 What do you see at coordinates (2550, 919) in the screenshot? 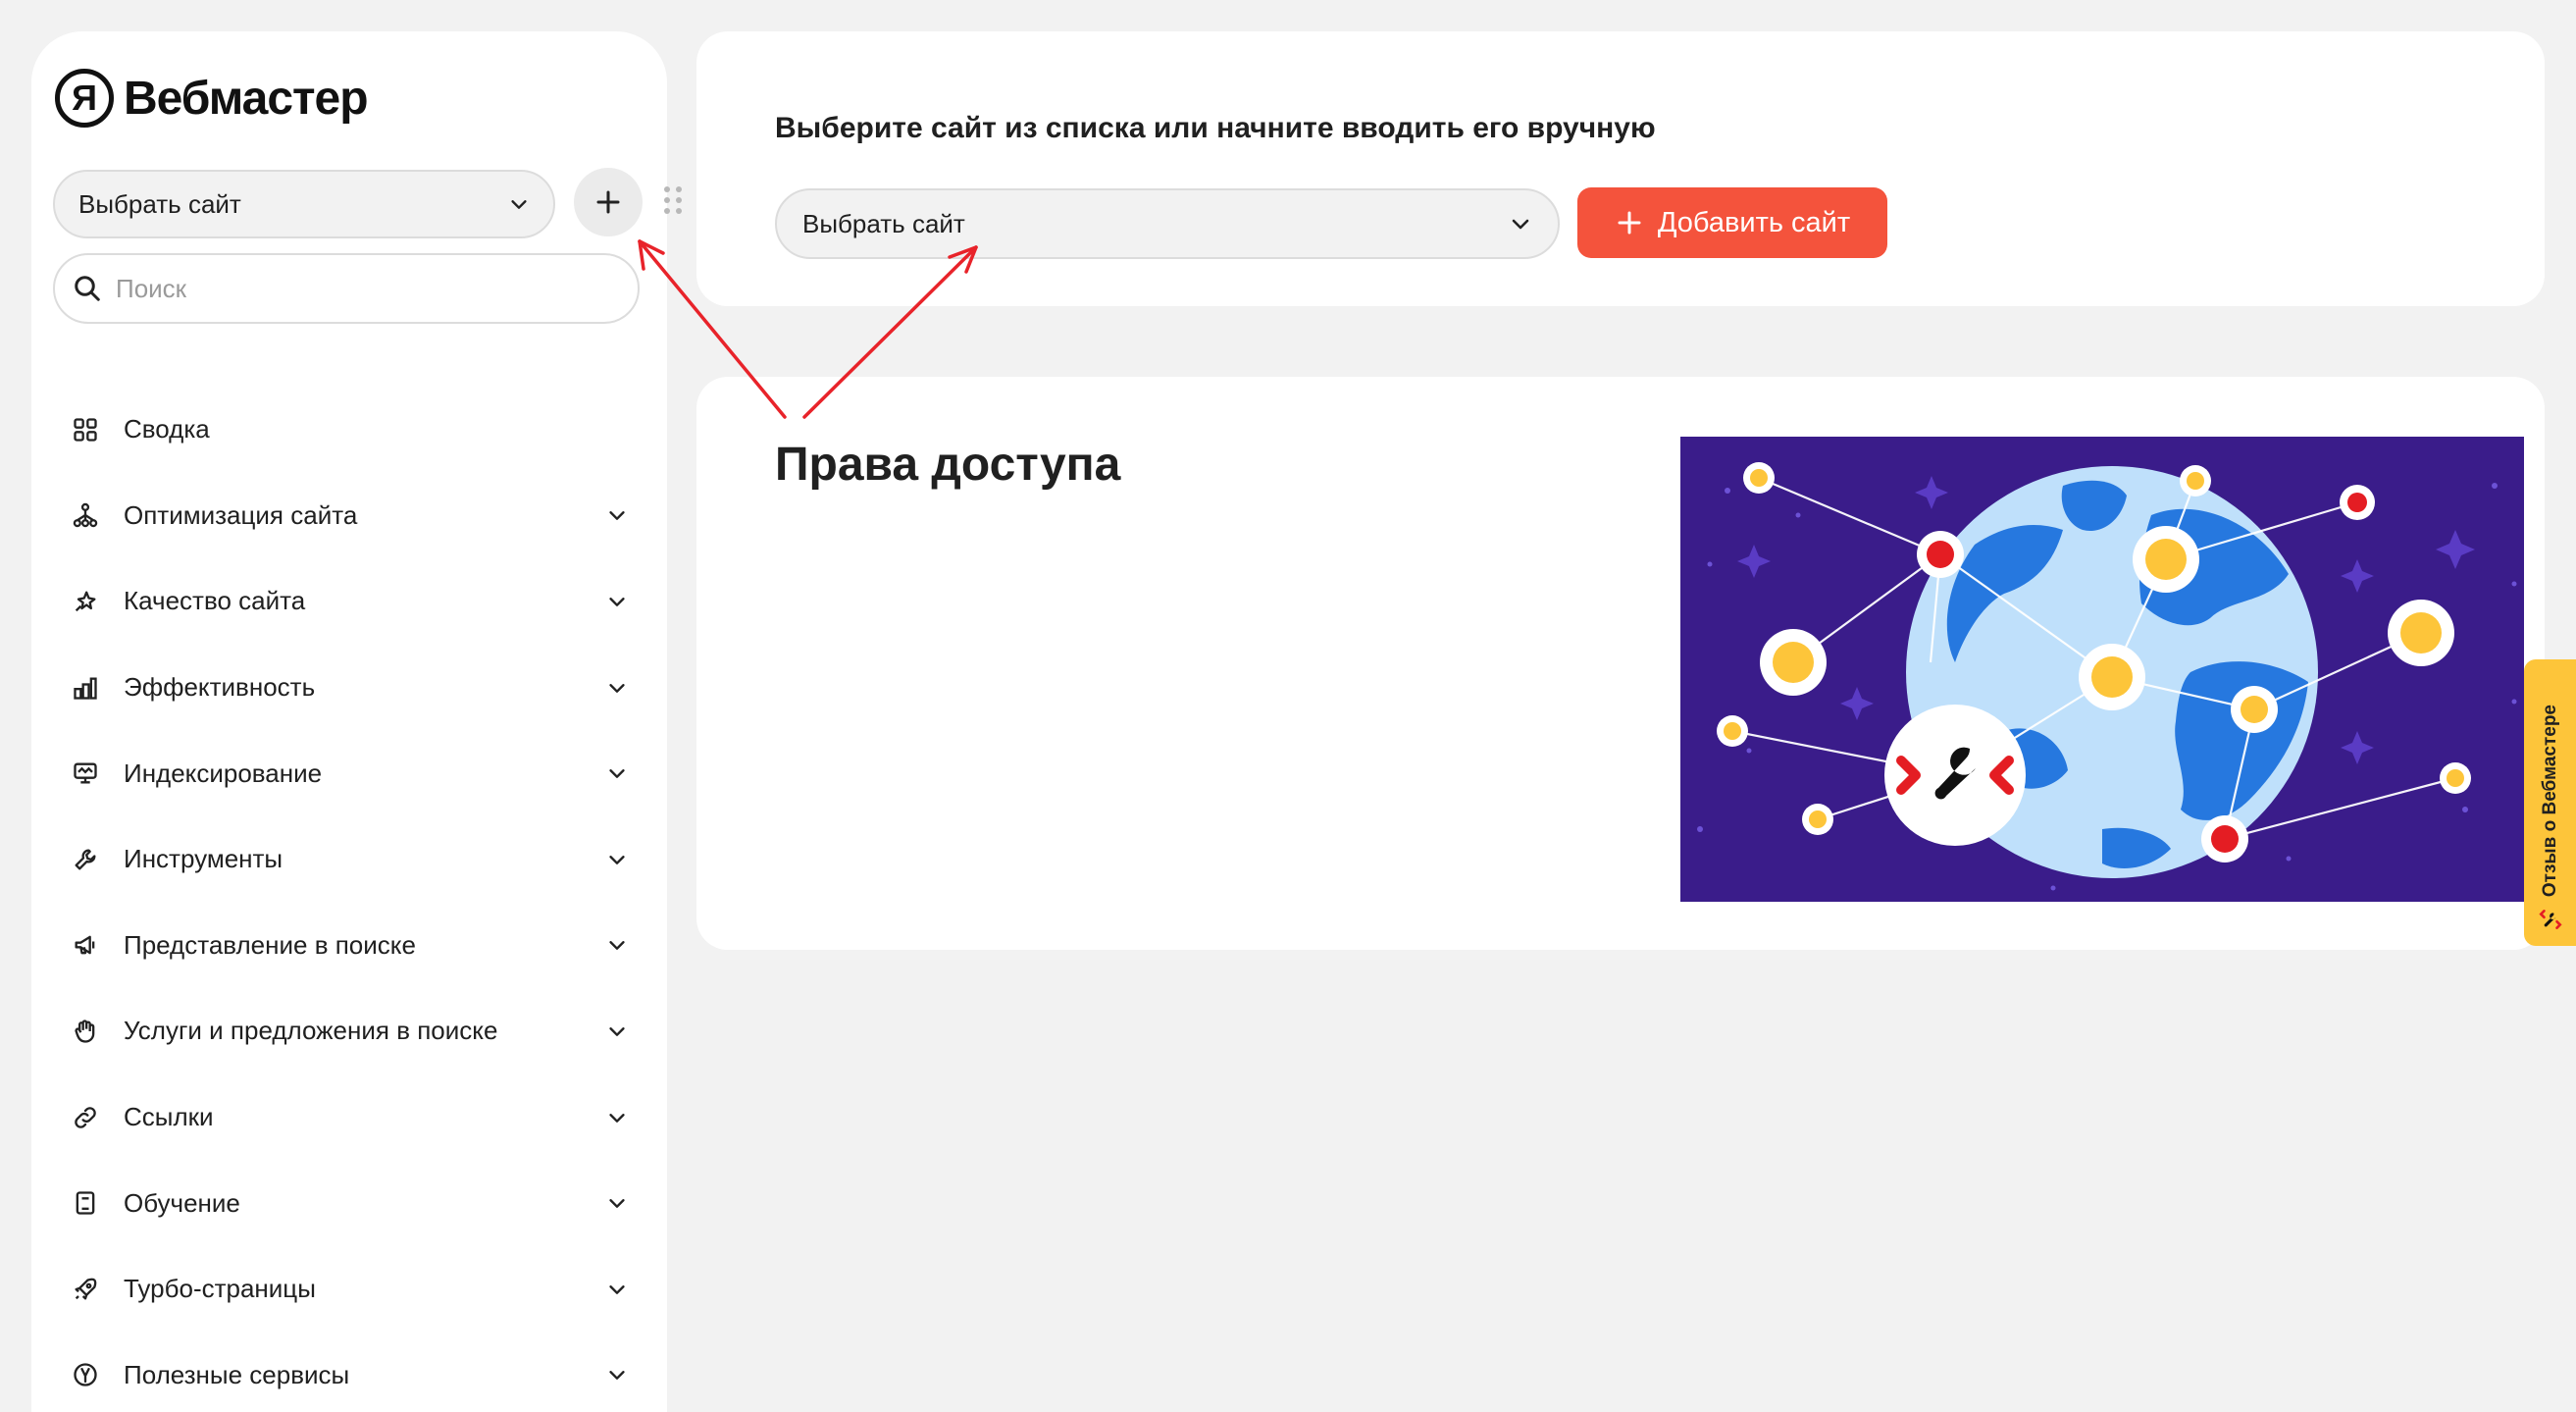
I see `wrench-code-icon` at bounding box center [2550, 919].